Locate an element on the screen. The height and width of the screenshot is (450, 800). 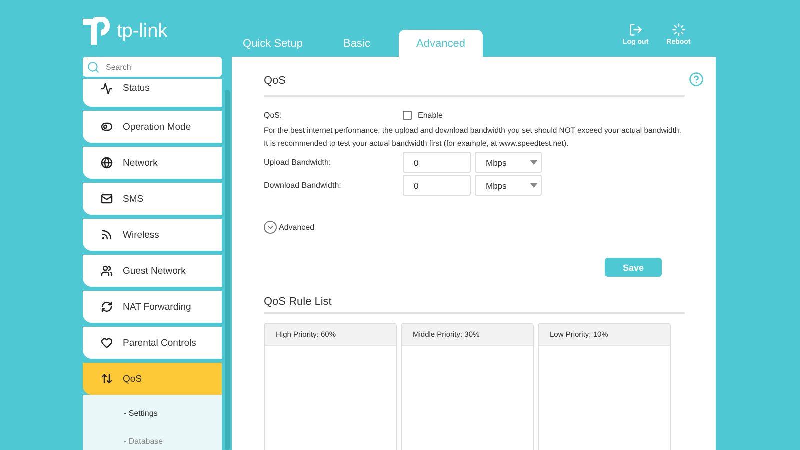
sidebar-item: Network is located at coordinates (152, 163).